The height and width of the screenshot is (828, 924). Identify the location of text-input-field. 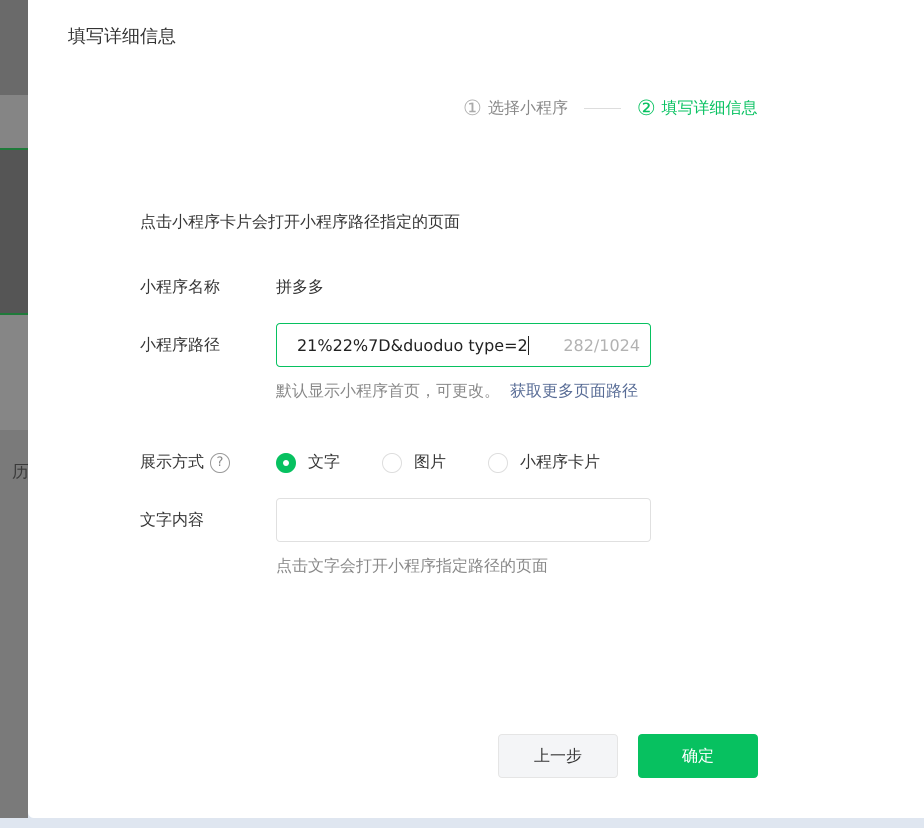
(463, 520).